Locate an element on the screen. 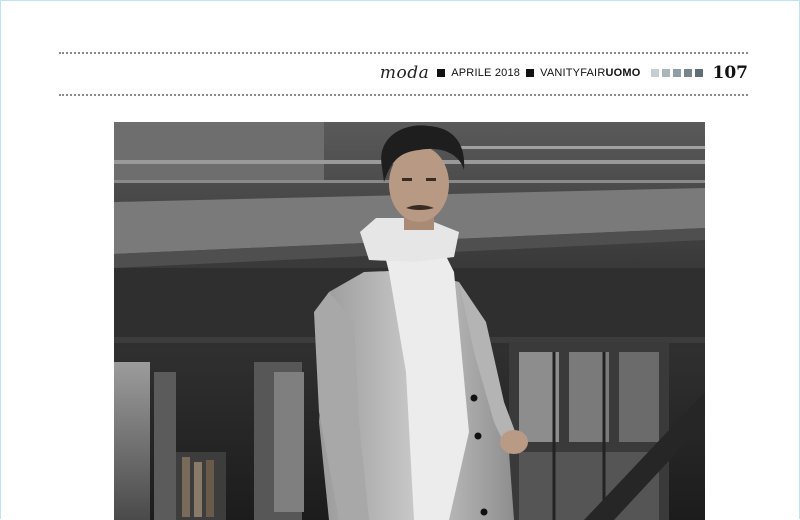 This screenshot has width=800, height=520. magazine-name-prefix: VANITYFAIR is located at coordinates (573, 73).